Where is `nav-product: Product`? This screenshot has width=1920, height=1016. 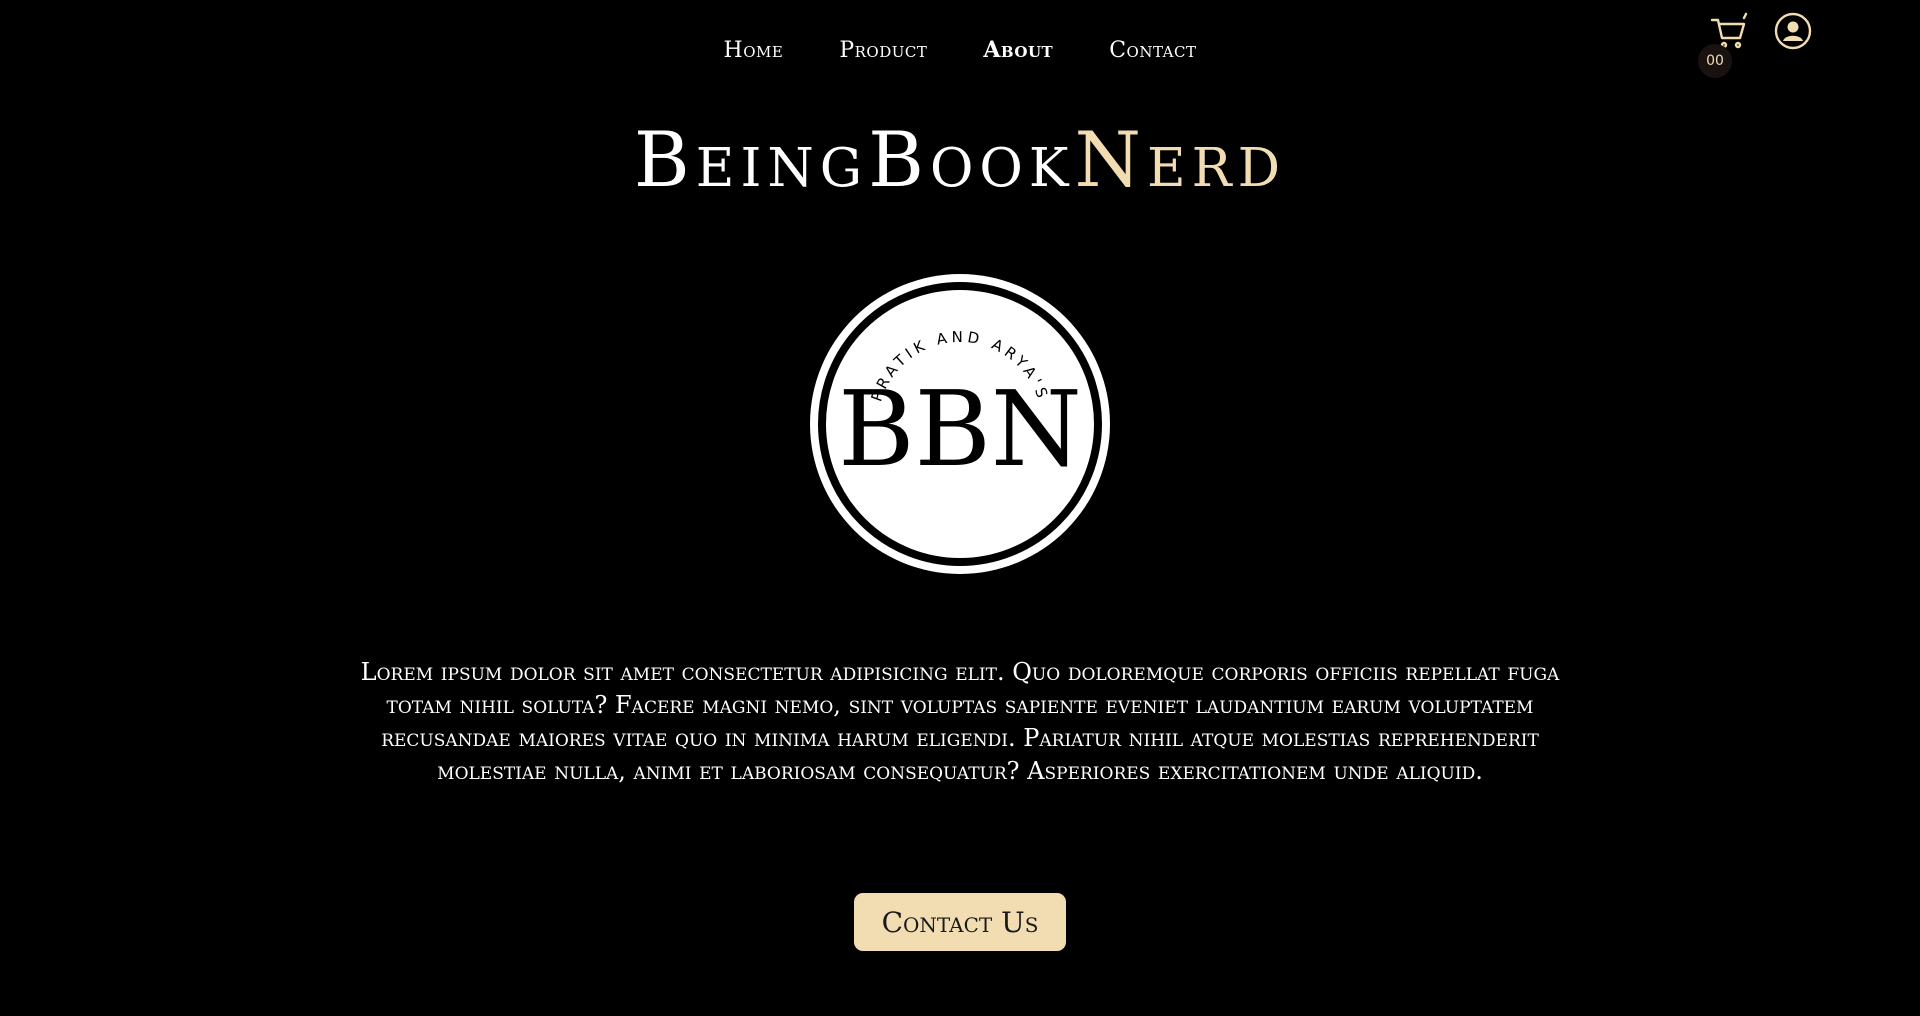 nav-product: Product is located at coordinates (883, 50).